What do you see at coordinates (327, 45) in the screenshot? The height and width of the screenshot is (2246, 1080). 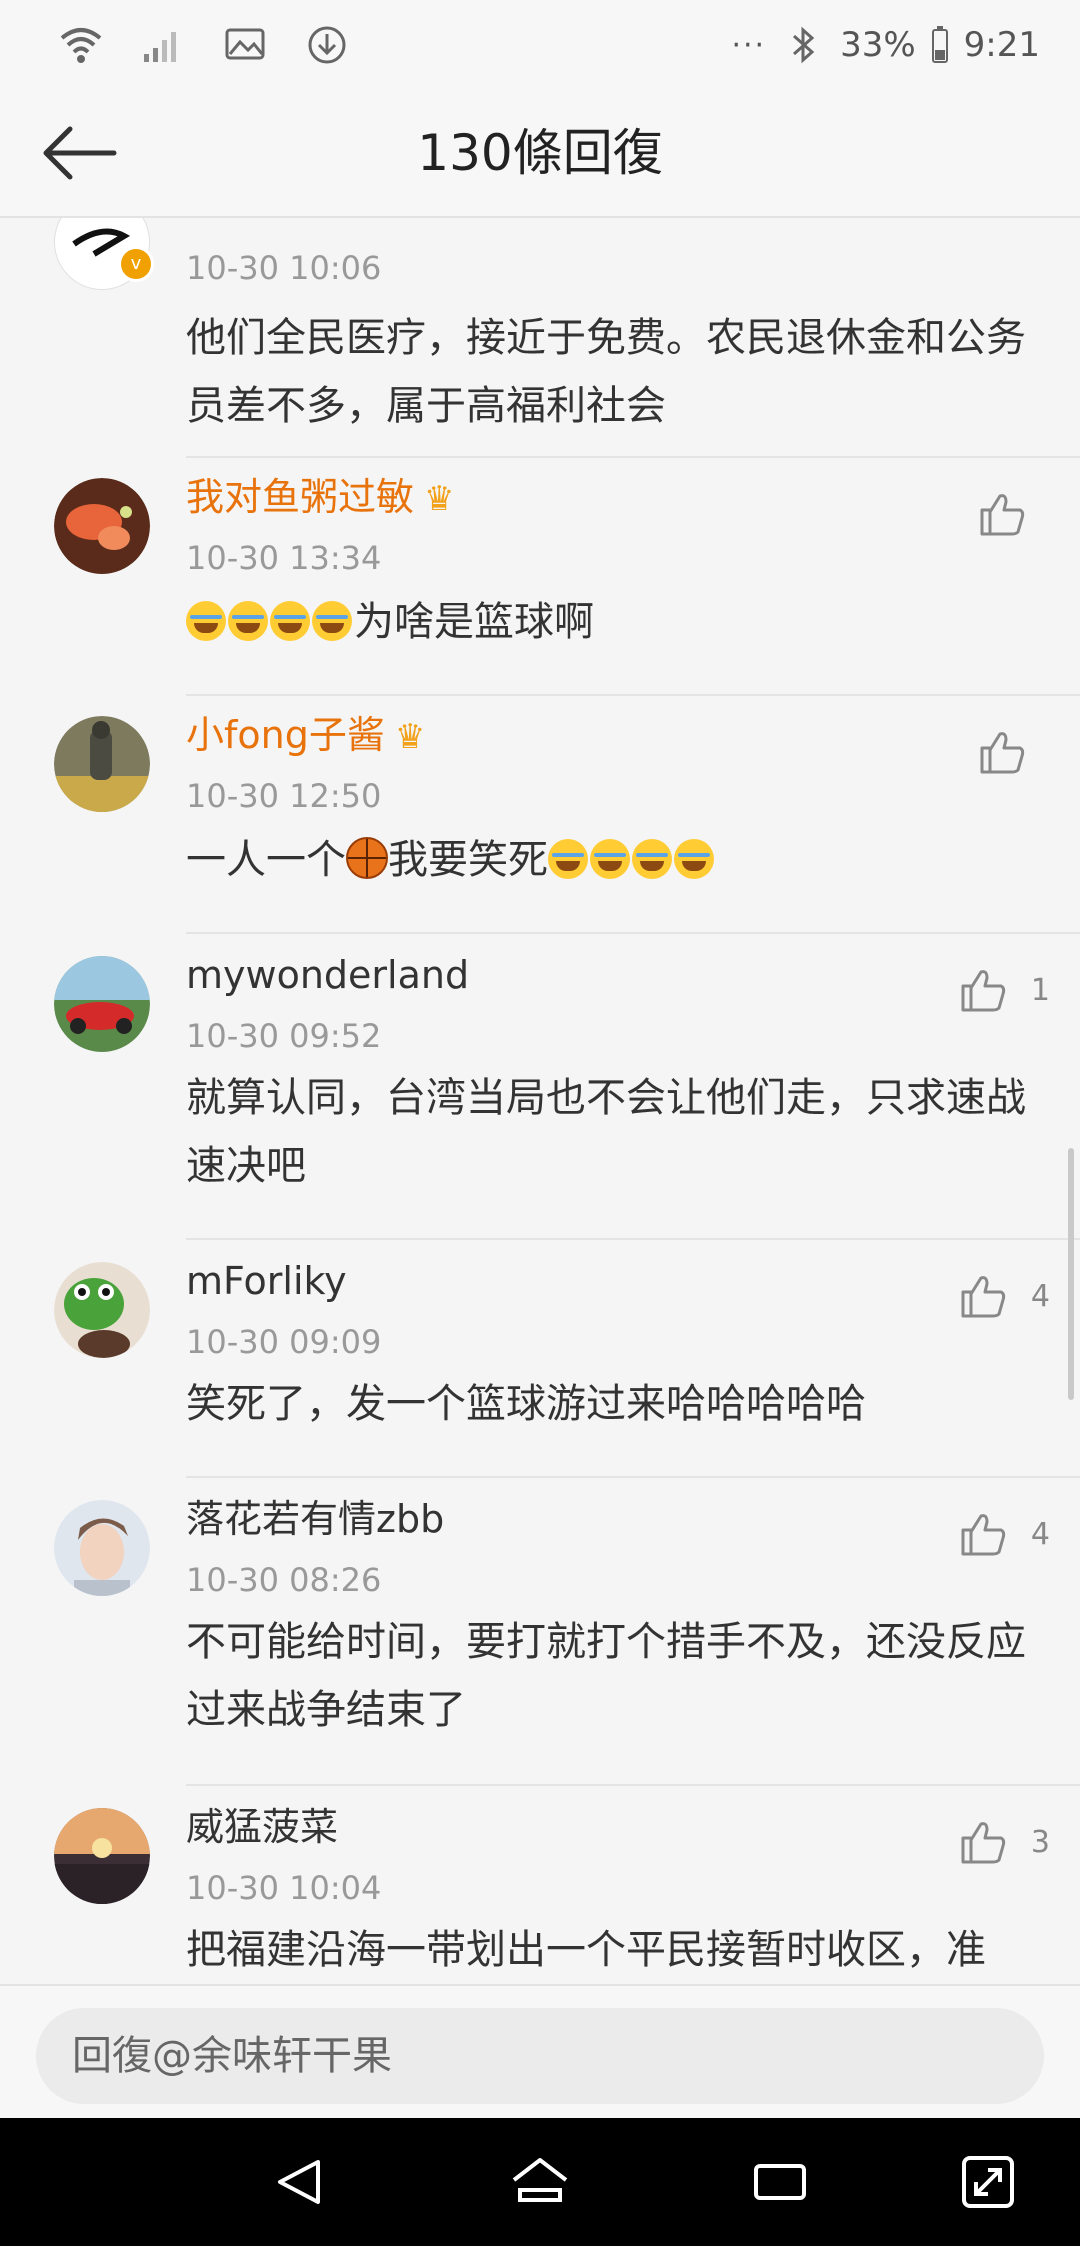 I see `download-icon` at bounding box center [327, 45].